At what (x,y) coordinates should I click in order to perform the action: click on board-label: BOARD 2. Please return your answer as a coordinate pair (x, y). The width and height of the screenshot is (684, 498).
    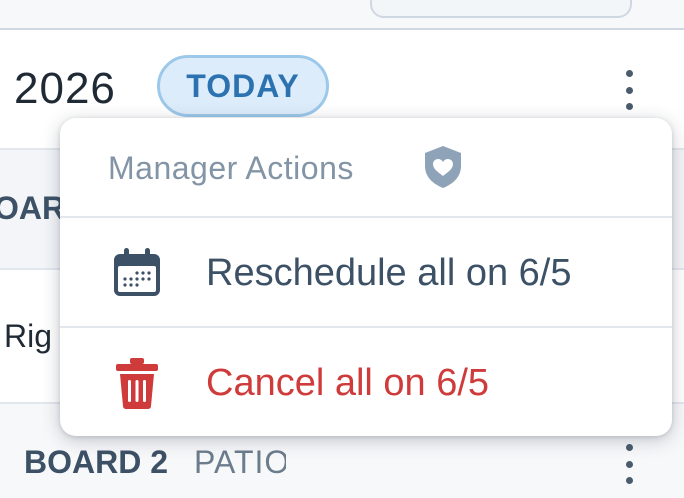
    Looking at the image, I should click on (96, 462).